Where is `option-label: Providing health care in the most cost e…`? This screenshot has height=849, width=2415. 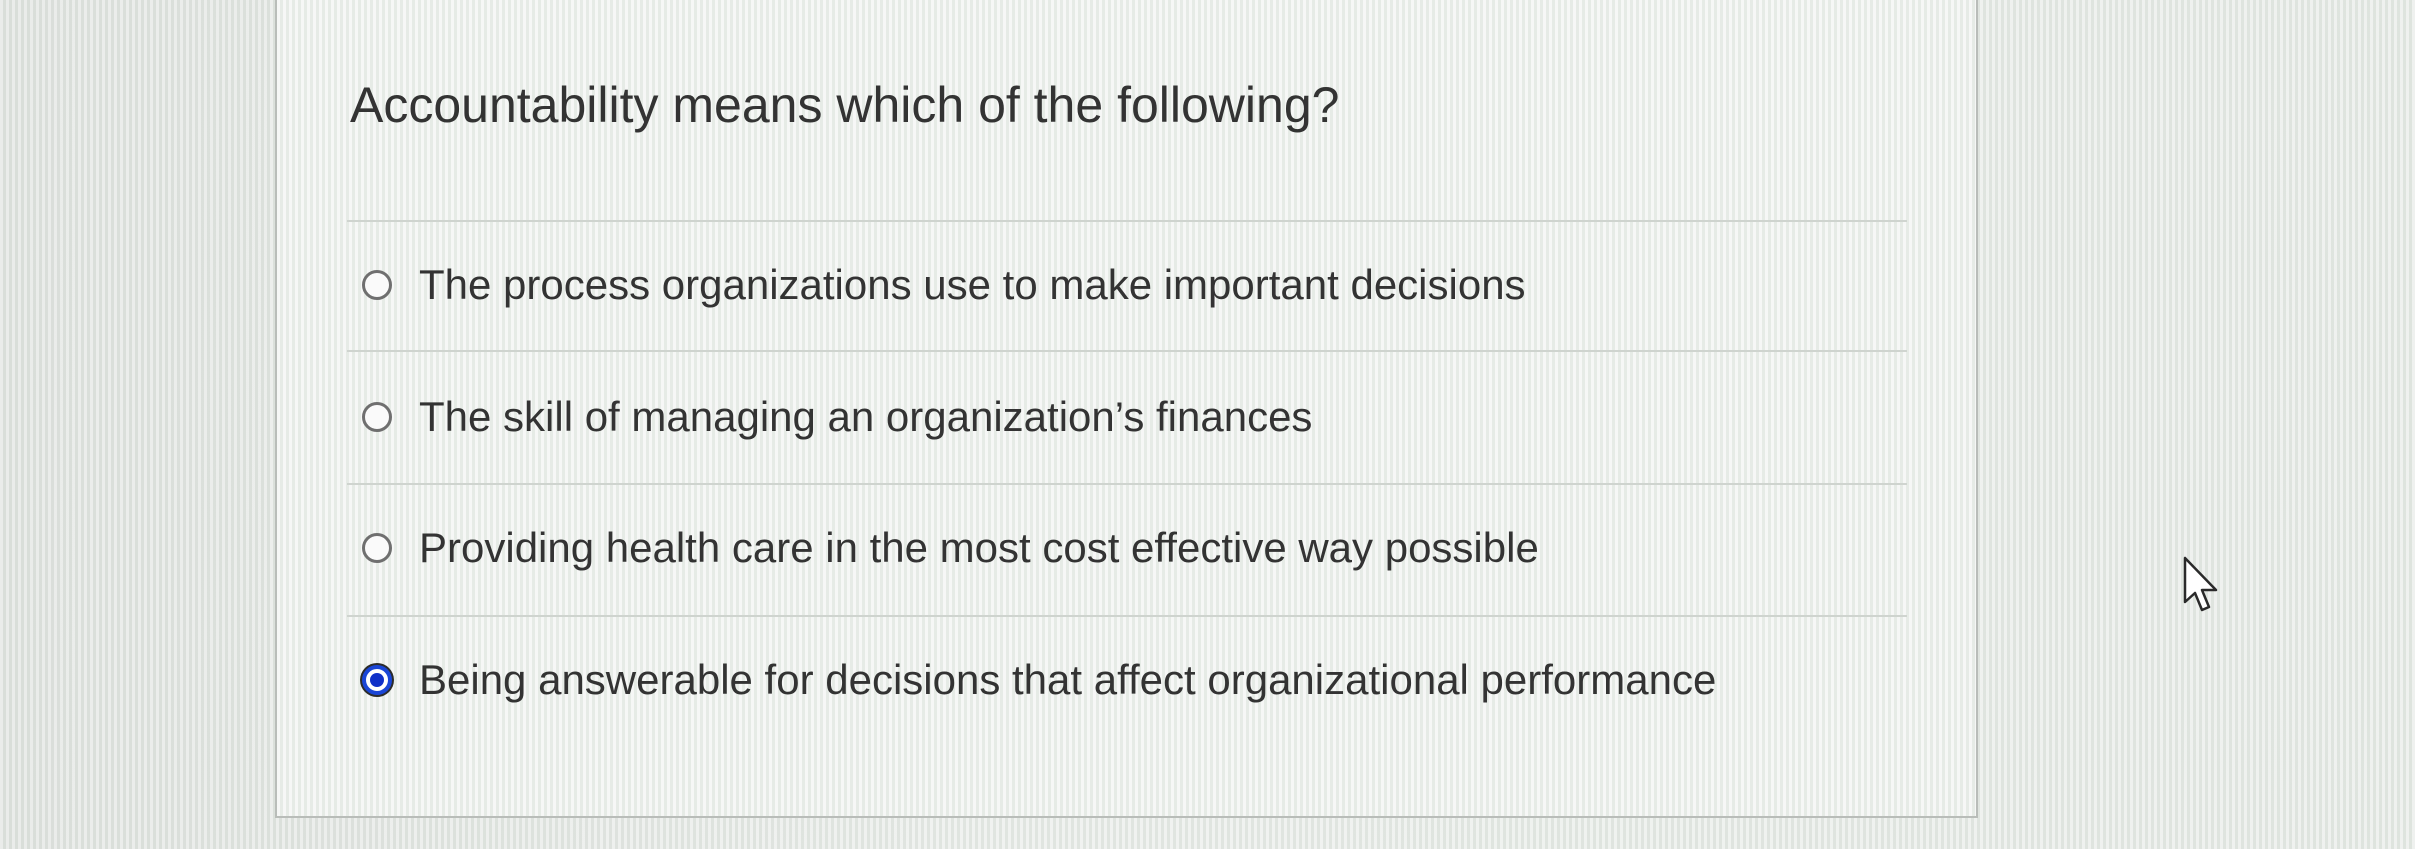
option-label: Providing health care in the most cost e… is located at coordinates (979, 547).